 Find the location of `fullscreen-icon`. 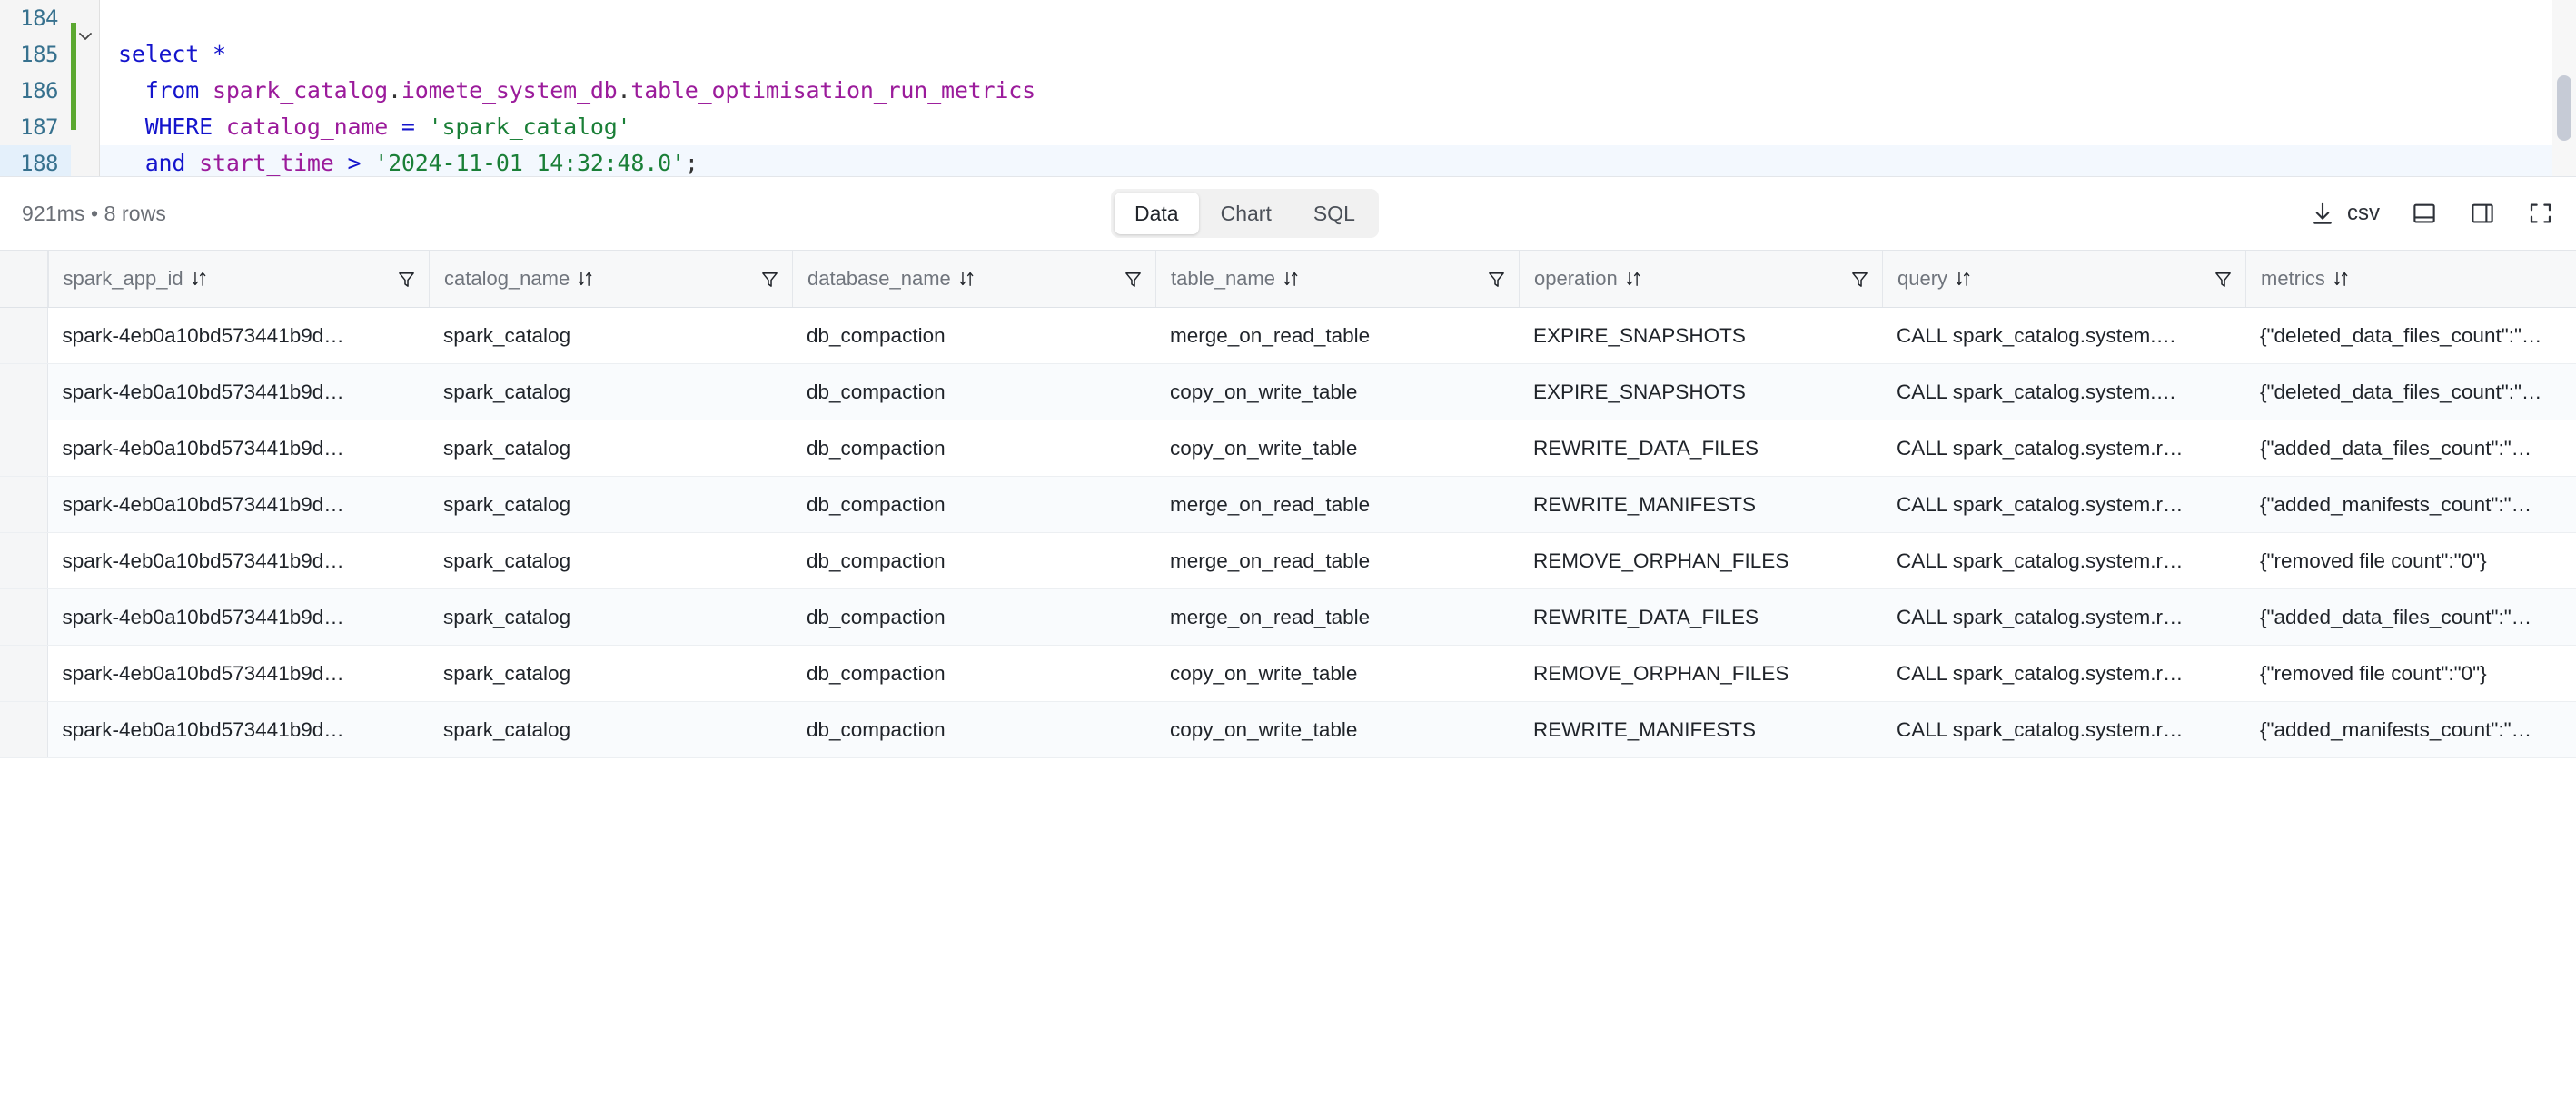

fullscreen-icon is located at coordinates (2540, 213).